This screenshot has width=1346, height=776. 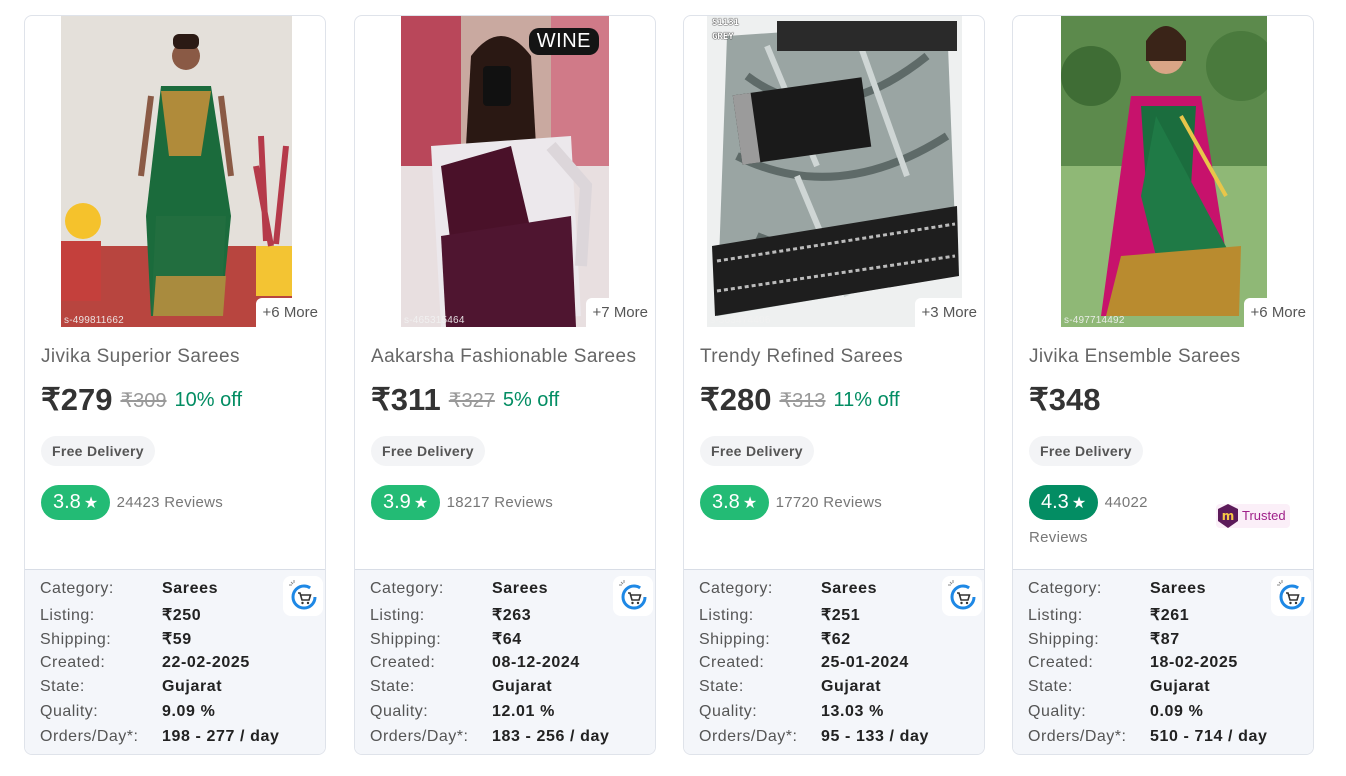 I want to click on product-image-area: S1131 GREY s-363474406 +3 More, so click(x=834, y=172).